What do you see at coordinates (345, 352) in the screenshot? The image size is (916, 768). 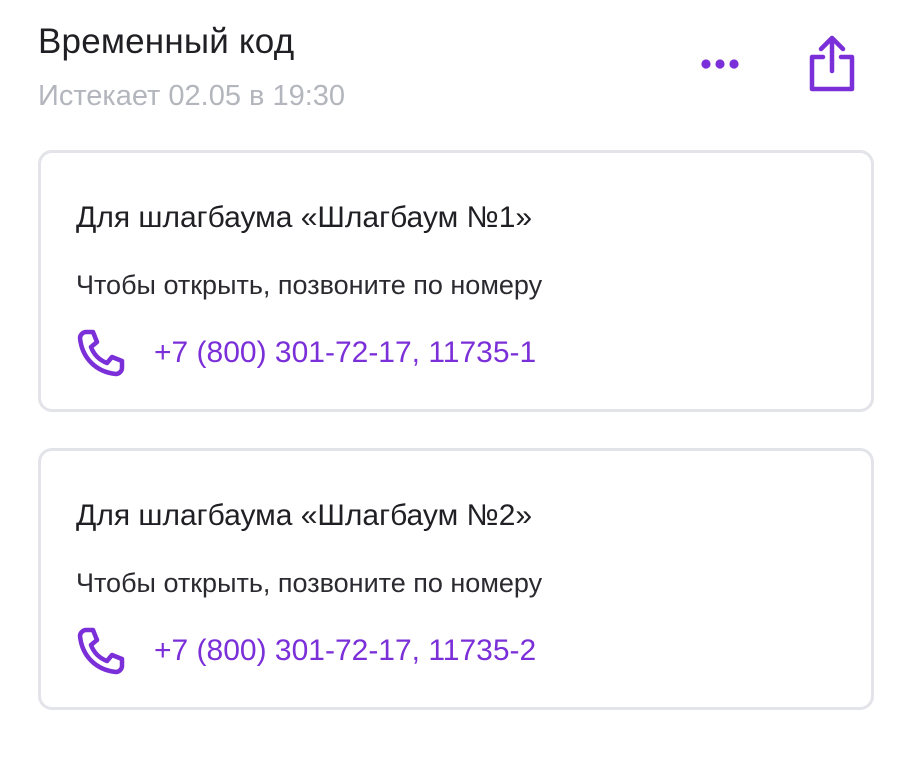 I see `phone-number: +7 (800) 301-72-17, 11735-1` at bounding box center [345, 352].